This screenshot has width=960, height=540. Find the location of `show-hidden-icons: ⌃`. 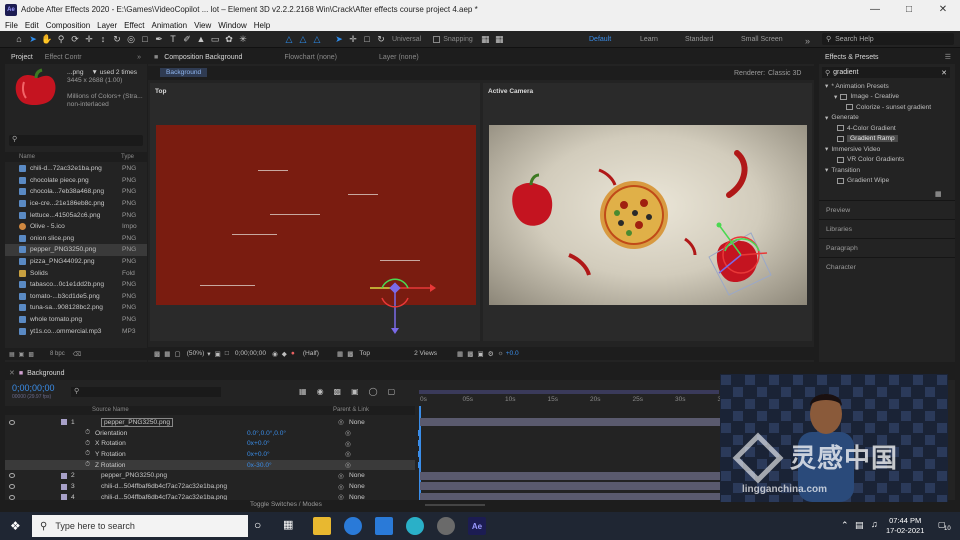

show-hidden-icons: ⌃ is located at coordinates (845, 525).